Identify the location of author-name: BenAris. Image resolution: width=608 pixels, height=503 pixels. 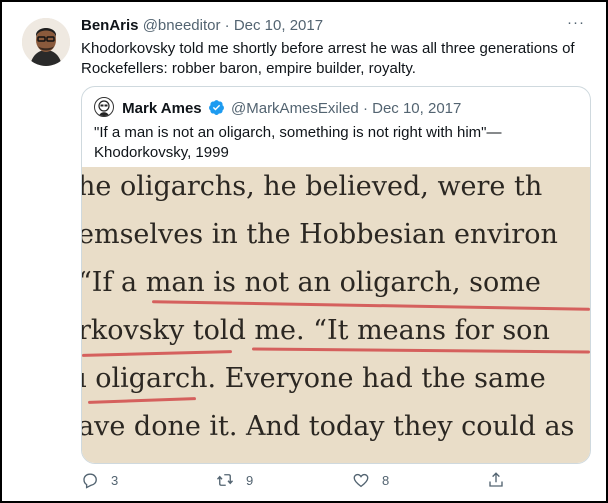
(110, 25).